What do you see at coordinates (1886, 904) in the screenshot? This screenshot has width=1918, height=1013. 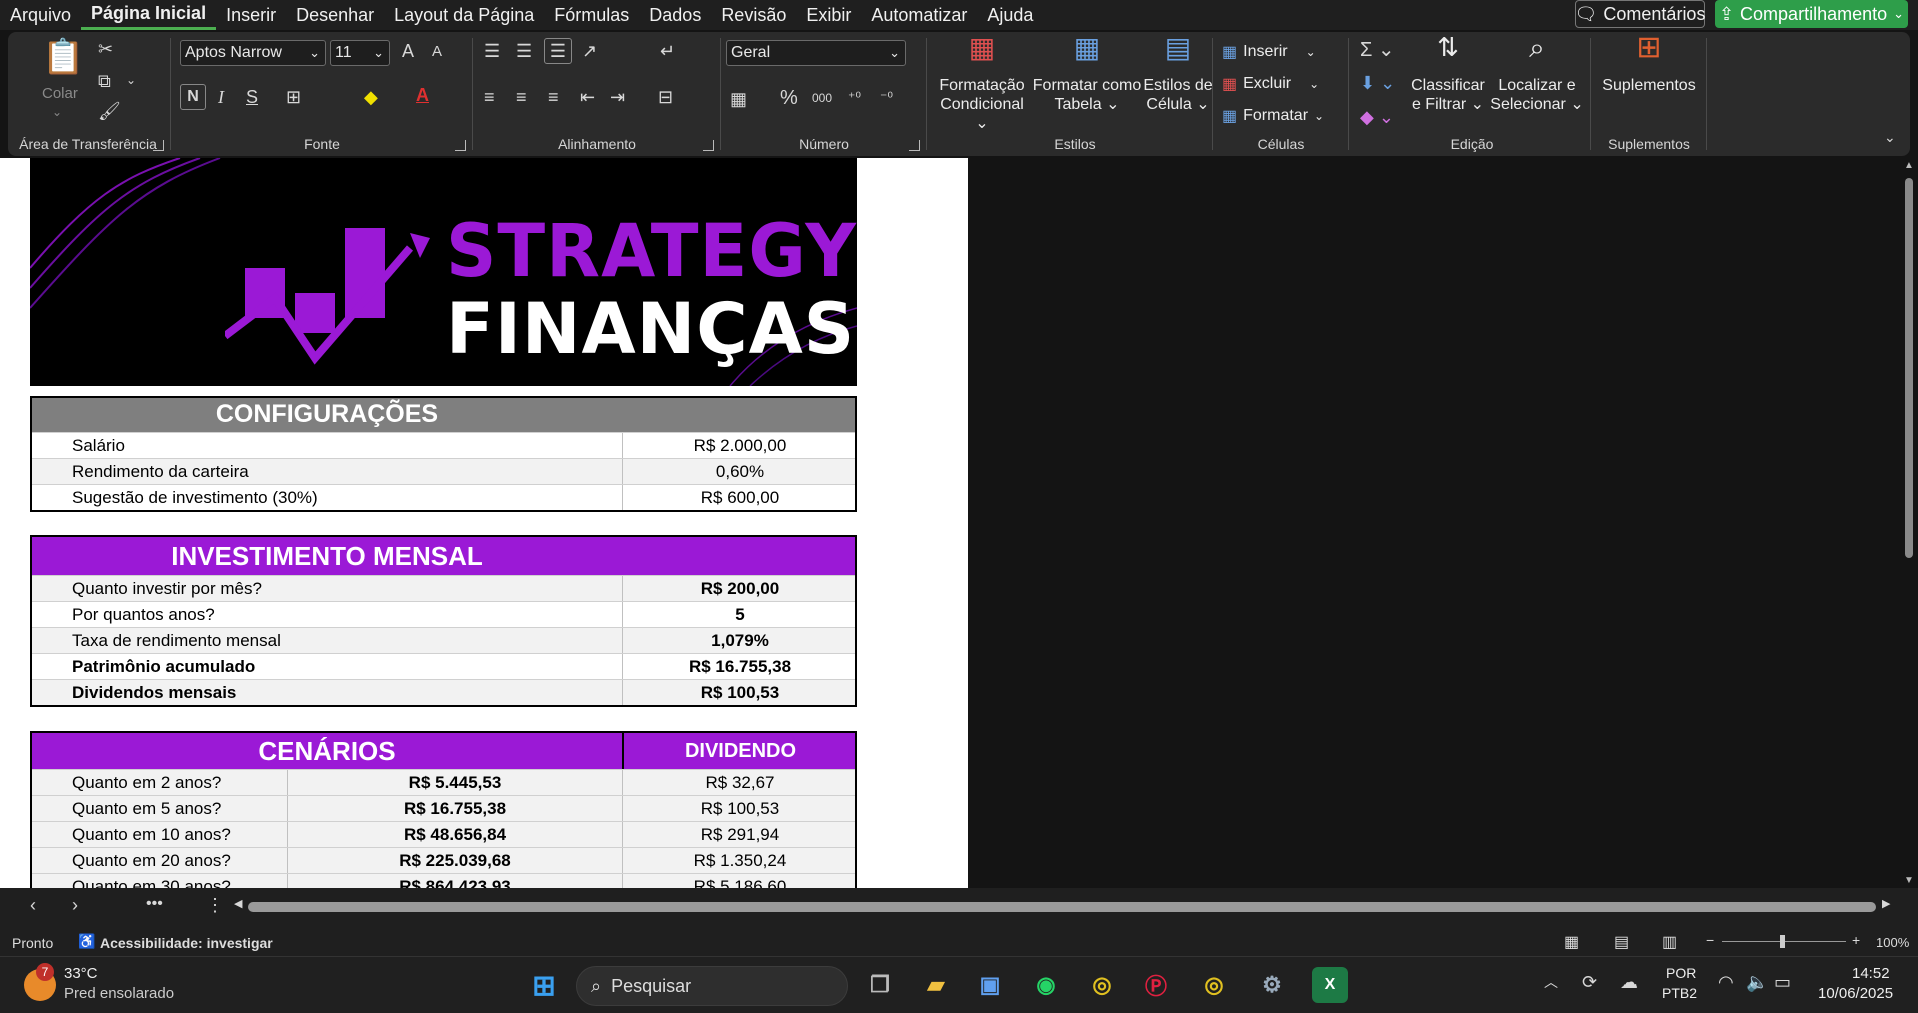 I see `scroll-right-icon: ▶` at bounding box center [1886, 904].